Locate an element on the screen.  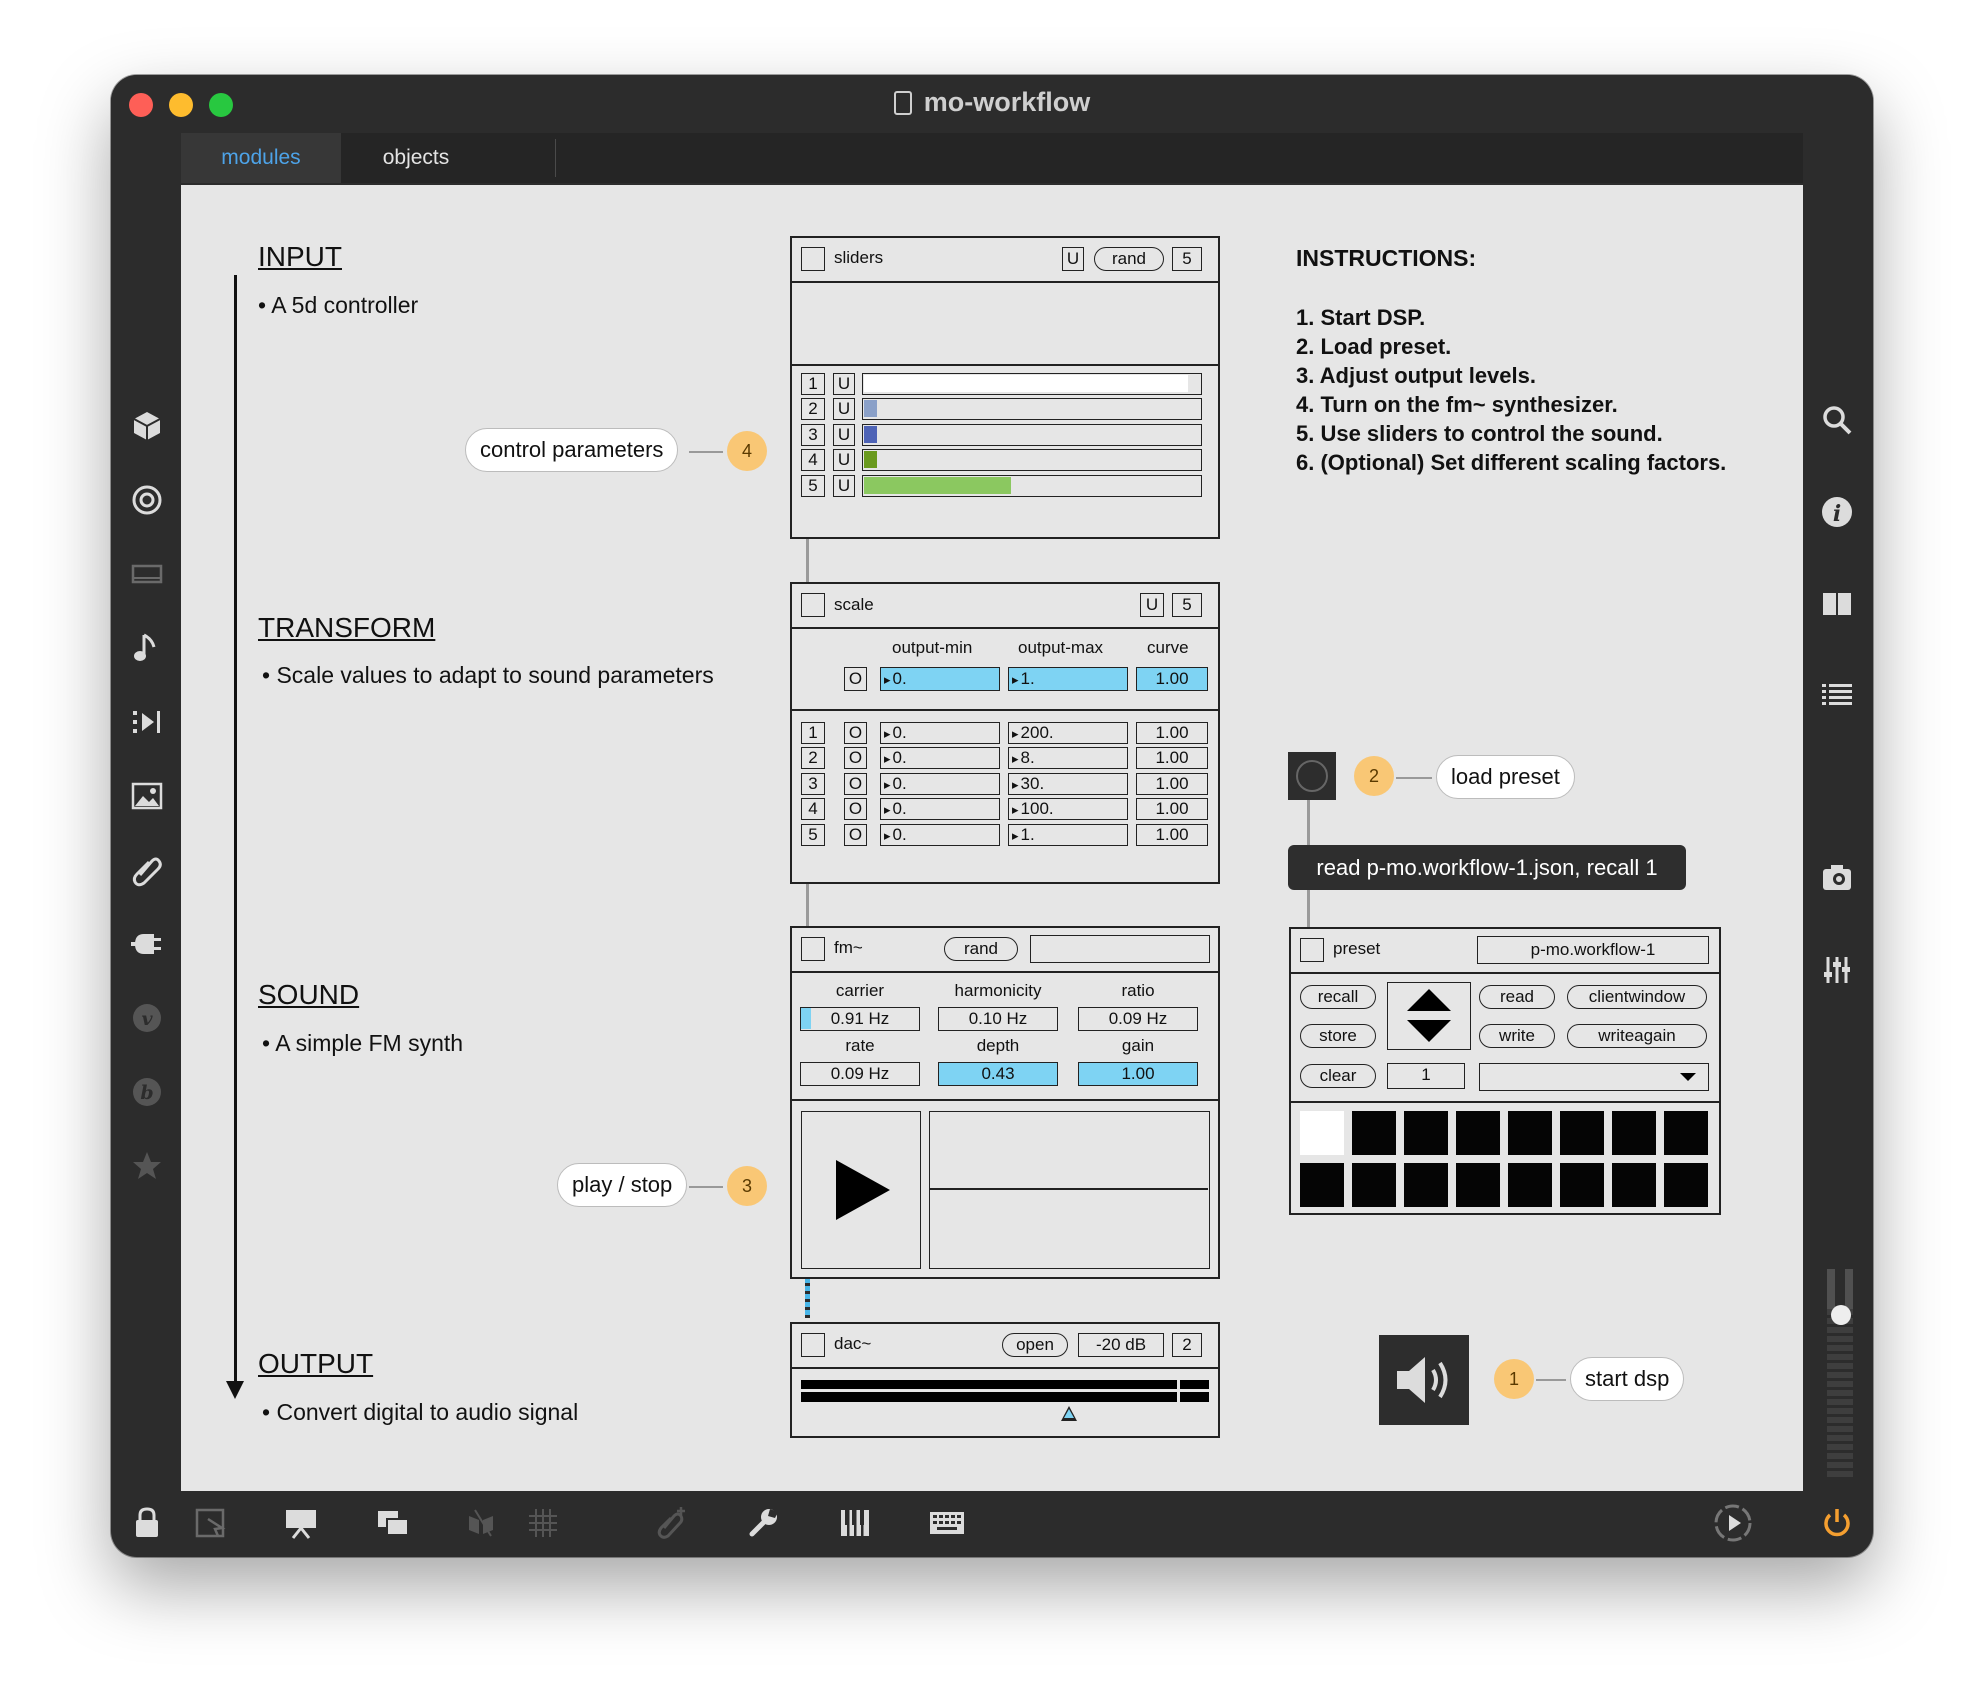
add-paperclip-icon is located at coordinates (671, 1523).